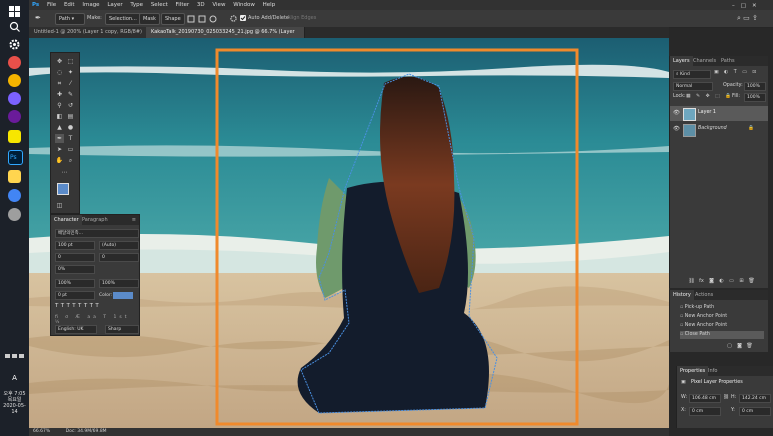 This screenshot has height=436, width=773. What do you see at coordinates (217, 19) in the screenshot?
I see `path-operation-icons` at bounding box center [217, 19].